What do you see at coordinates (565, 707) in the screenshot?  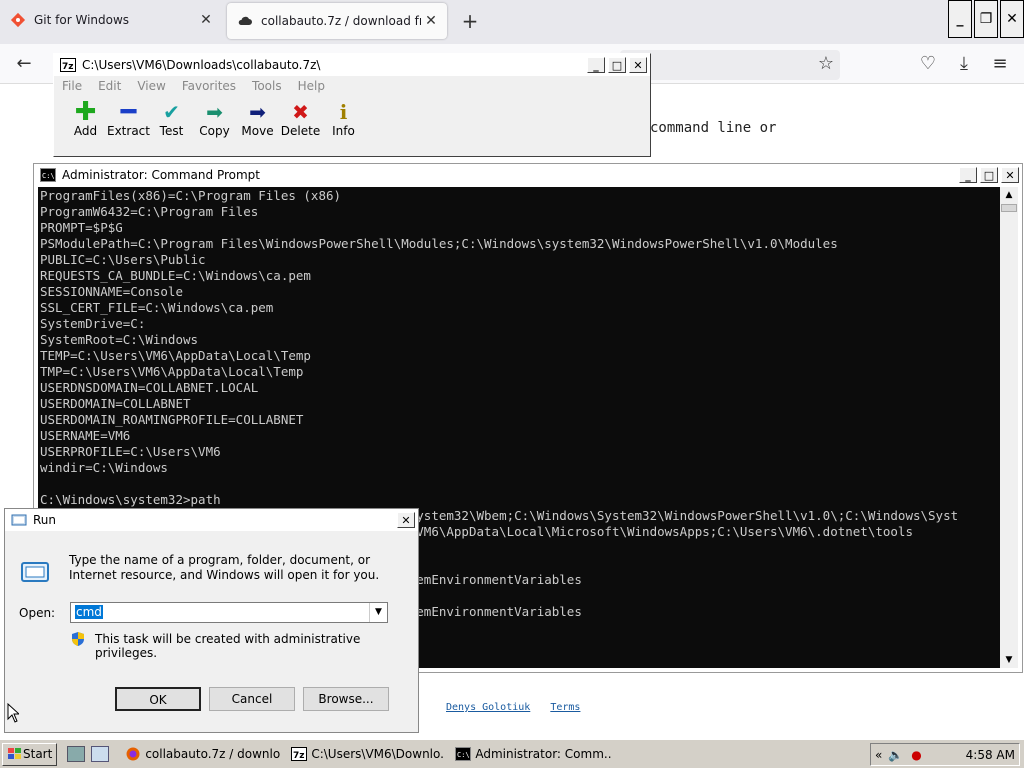 I see `footer-link-terms: Terms` at bounding box center [565, 707].